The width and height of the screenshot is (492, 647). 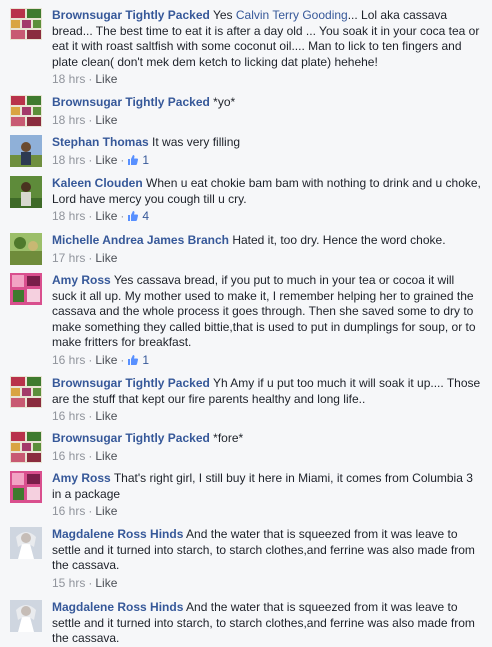 I want to click on comment-author: Stephan Thomas, so click(x=100, y=142).